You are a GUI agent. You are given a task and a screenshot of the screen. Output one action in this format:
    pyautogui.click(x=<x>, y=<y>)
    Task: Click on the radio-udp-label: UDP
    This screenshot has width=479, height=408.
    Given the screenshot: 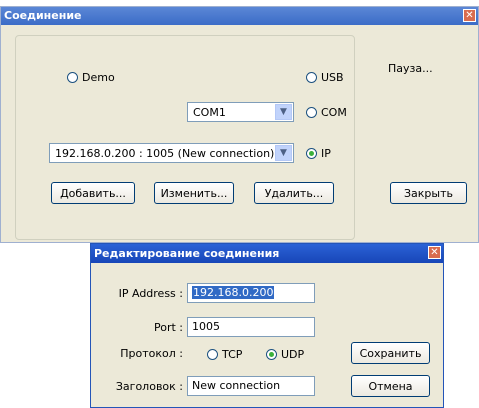 What is the action you would take?
    pyautogui.click(x=293, y=354)
    